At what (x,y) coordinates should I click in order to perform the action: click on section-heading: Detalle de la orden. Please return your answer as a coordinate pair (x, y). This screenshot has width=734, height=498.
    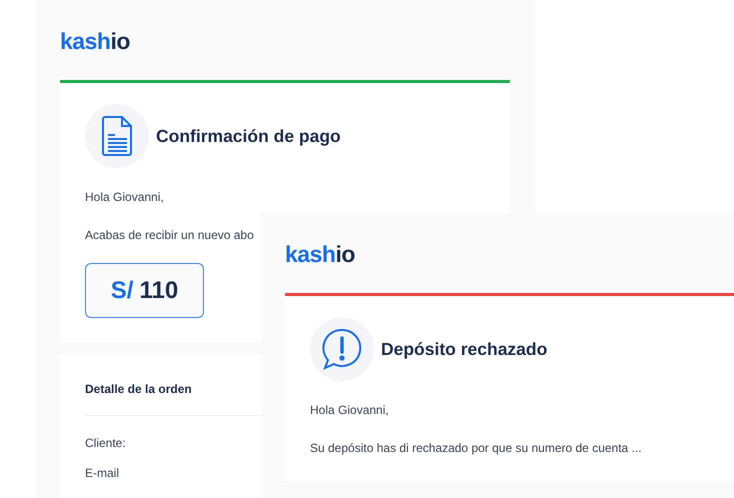
    Looking at the image, I should click on (139, 389).